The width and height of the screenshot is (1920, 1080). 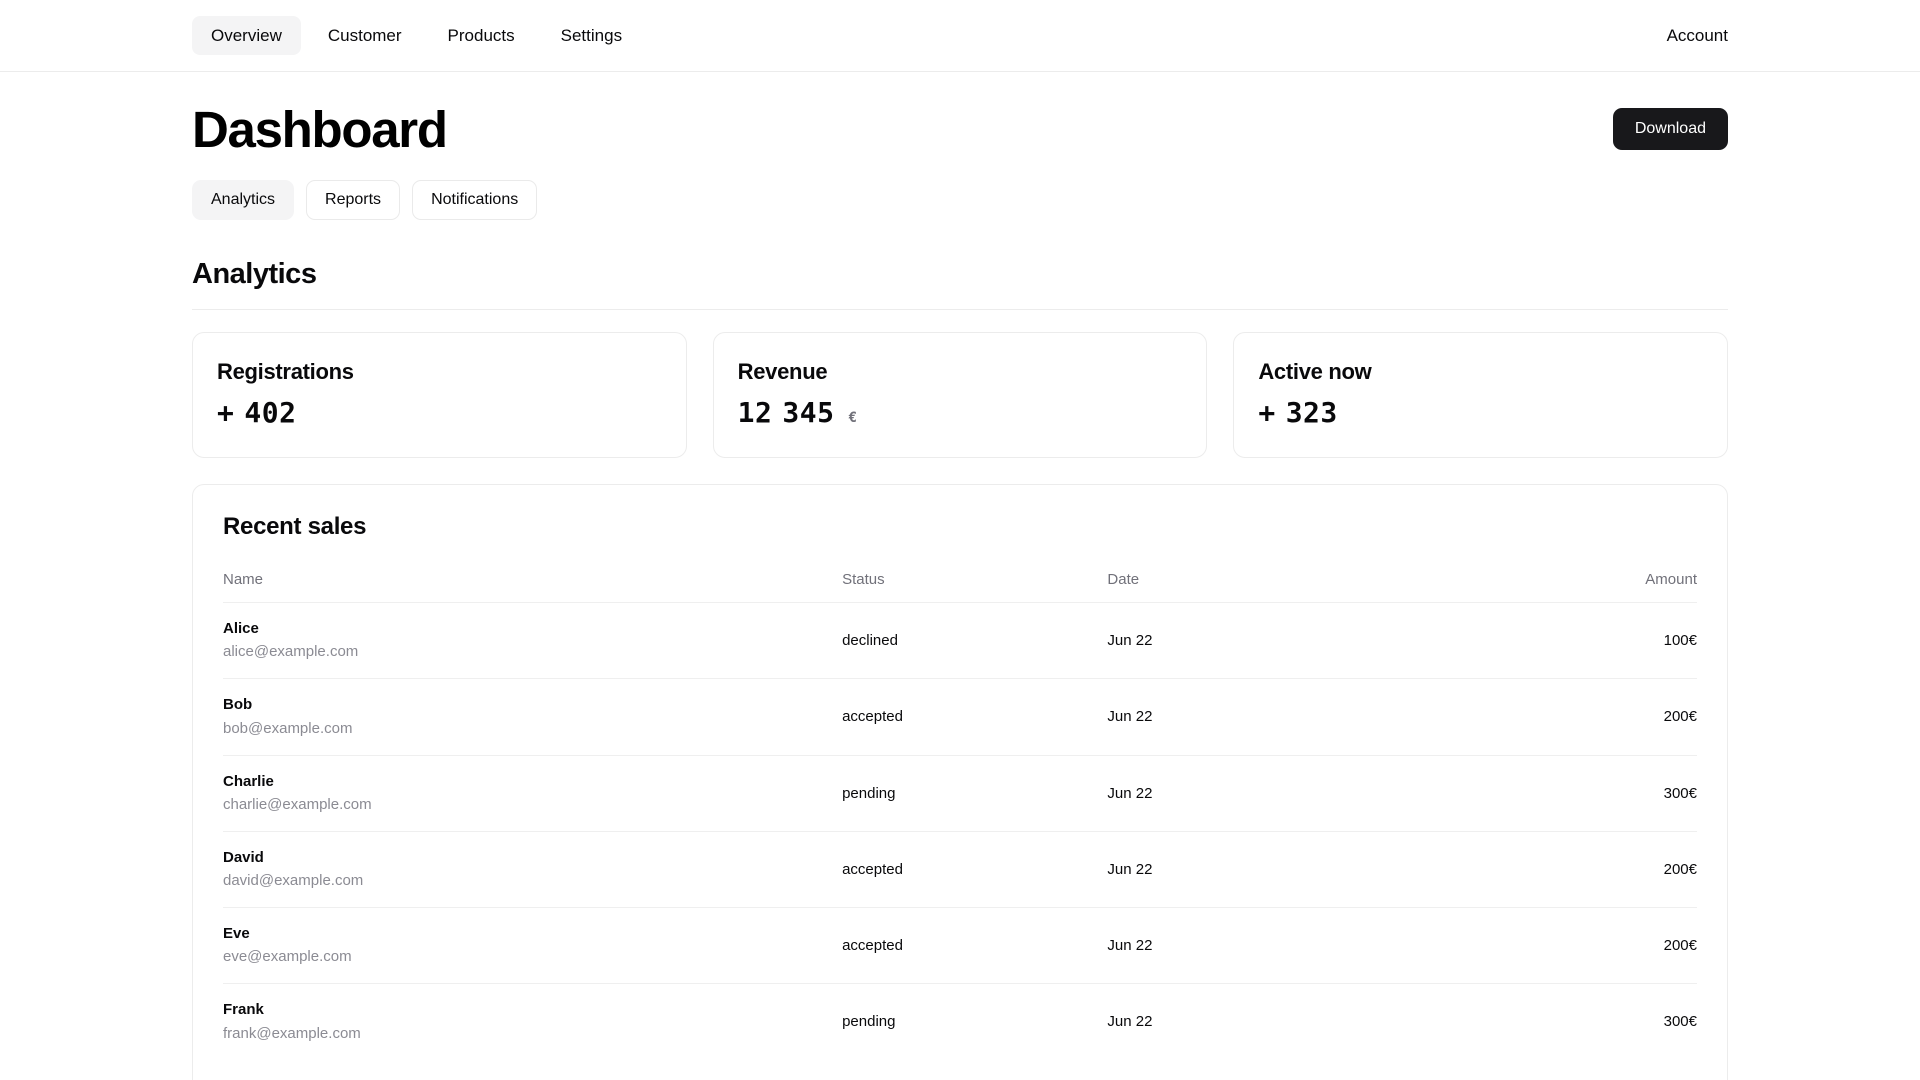 What do you see at coordinates (782, 371) in the screenshot?
I see `stat-card-title: Revenue` at bounding box center [782, 371].